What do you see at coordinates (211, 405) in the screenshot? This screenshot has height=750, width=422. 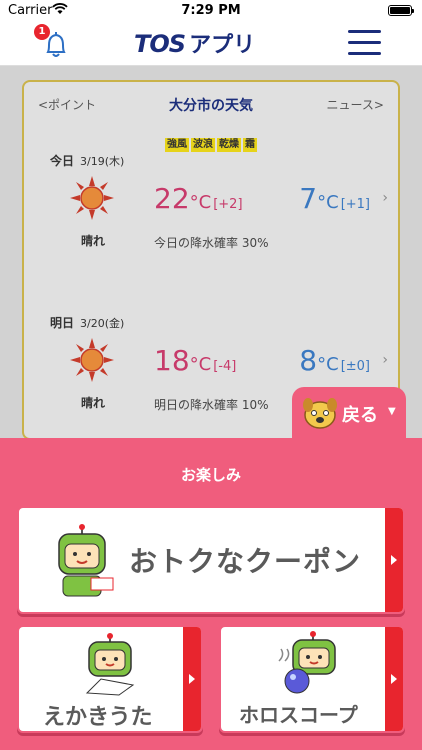 I see `rain-probability: 明日の降水確率 10%` at bounding box center [211, 405].